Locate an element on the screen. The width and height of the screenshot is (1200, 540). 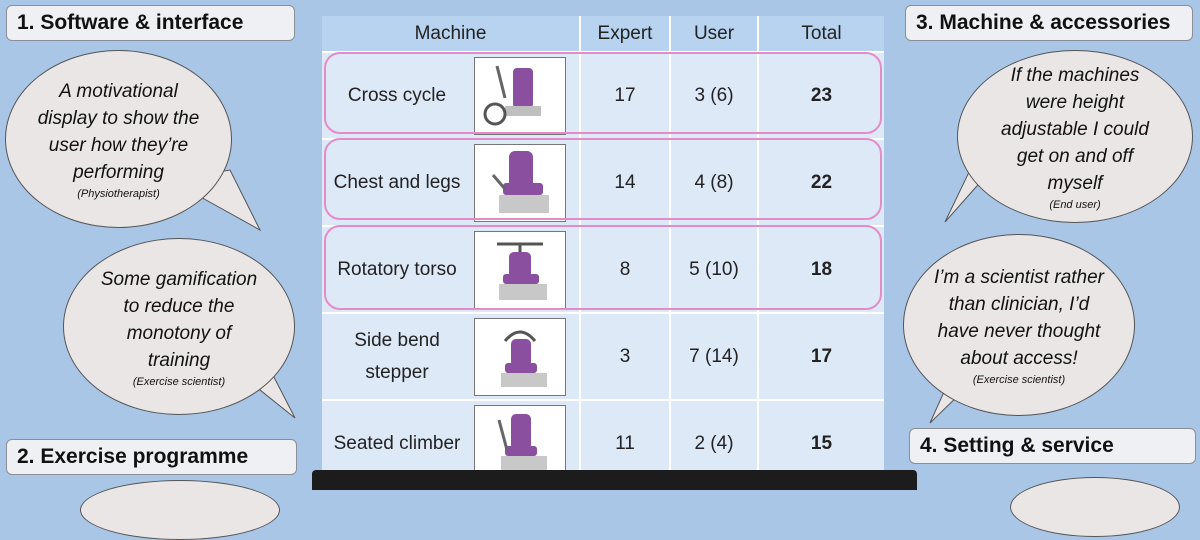
table-row: Cross cycle 17 3 (6) 23 is located at coordinates (603, 95).